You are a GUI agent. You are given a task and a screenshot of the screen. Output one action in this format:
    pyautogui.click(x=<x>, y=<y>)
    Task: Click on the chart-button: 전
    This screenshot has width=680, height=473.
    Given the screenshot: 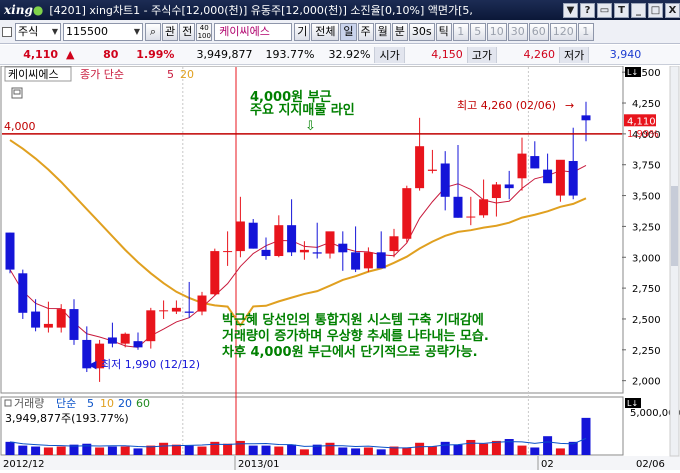 What is the action you would take?
    pyautogui.click(x=187, y=31)
    